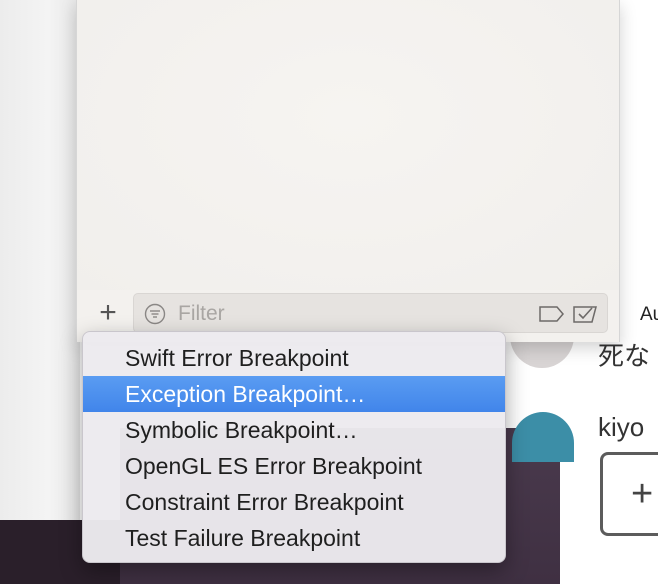  What do you see at coordinates (649, 314) in the screenshot?
I see `background-app-label: Au` at bounding box center [649, 314].